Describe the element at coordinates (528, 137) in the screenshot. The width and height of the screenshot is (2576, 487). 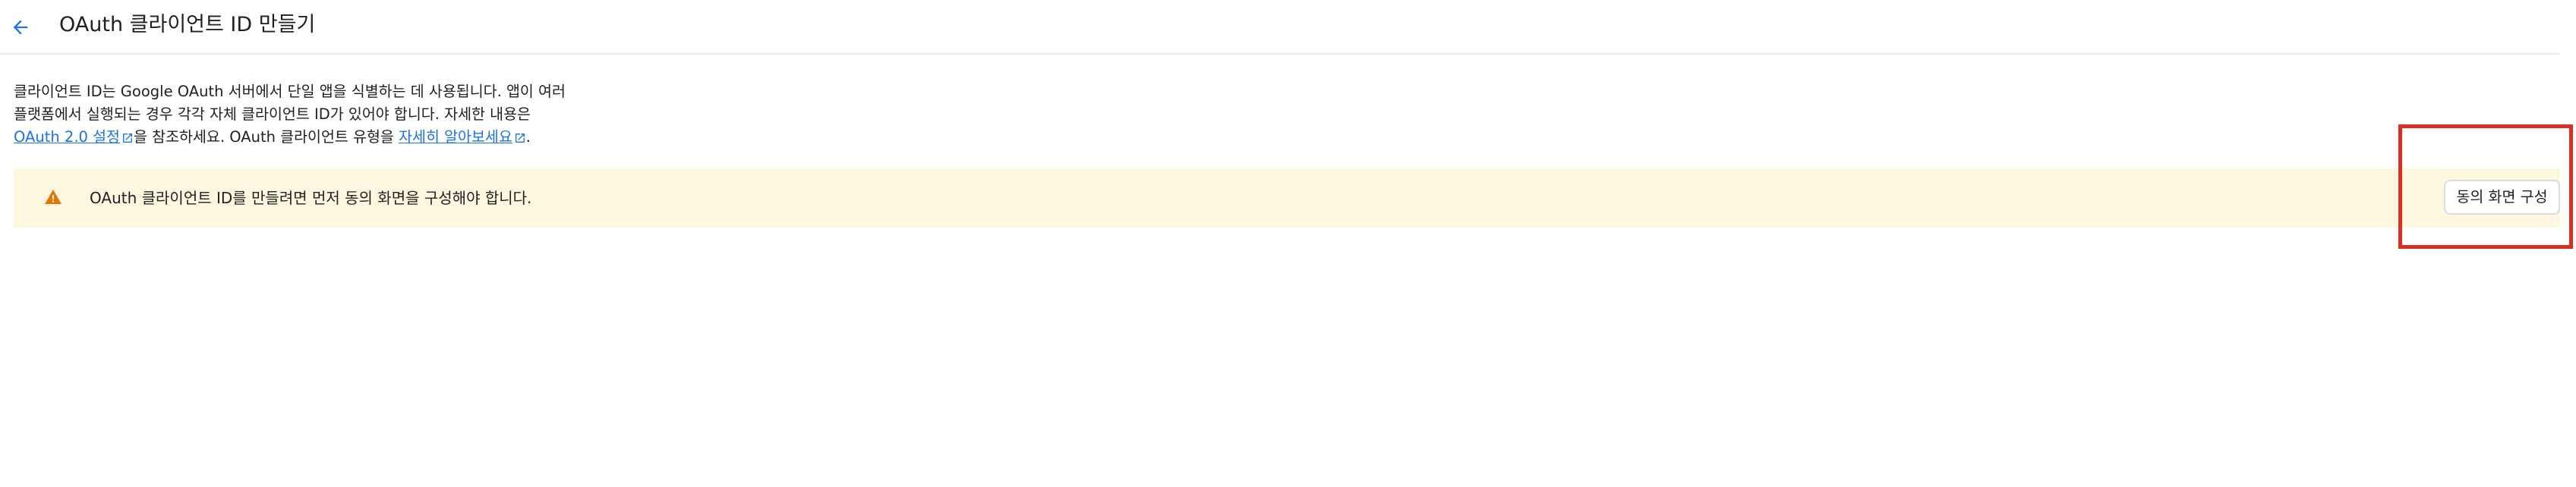
I see `description-period: .` at that location.